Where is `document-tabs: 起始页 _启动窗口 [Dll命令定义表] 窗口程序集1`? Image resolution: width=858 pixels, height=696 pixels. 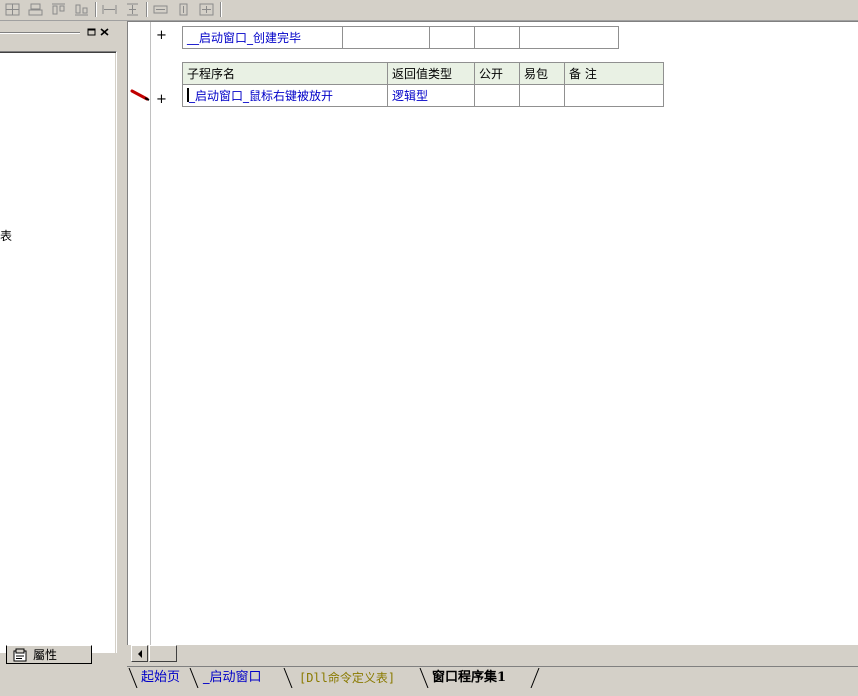 document-tabs: 起始页 _启动窗口 [Dll命令定义表] 窗口程序集1 is located at coordinates (492, 681).